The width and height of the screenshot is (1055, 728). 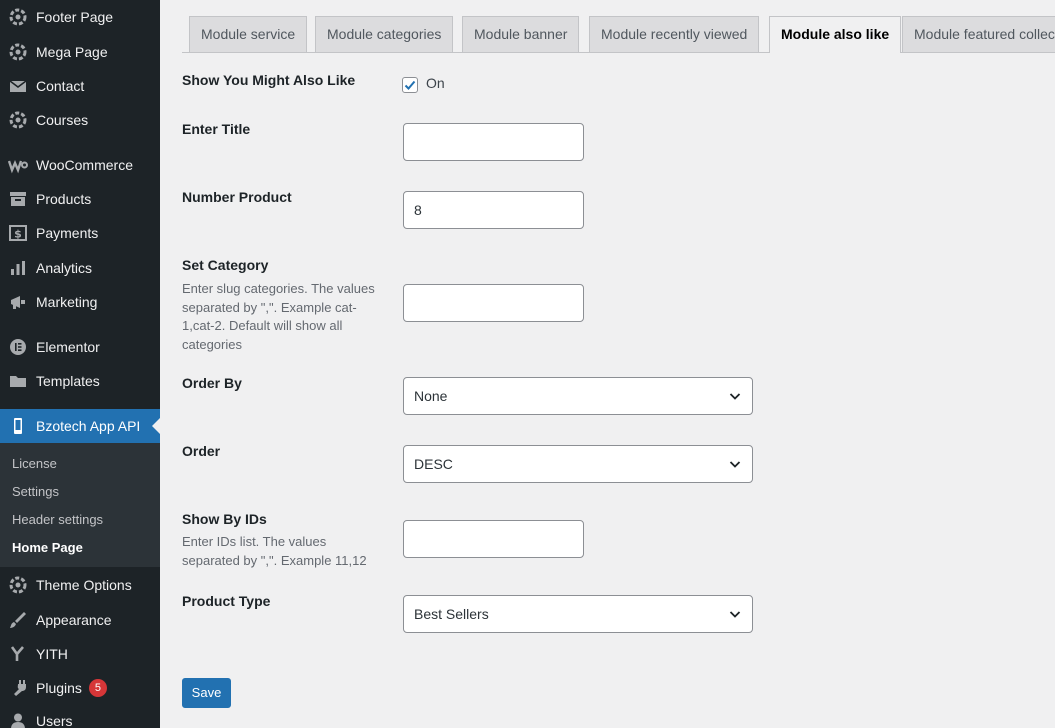 What do you see at coordinates (493, 210) in the screenshot?
I see `number-product-input` at bounding box center [493, 210].